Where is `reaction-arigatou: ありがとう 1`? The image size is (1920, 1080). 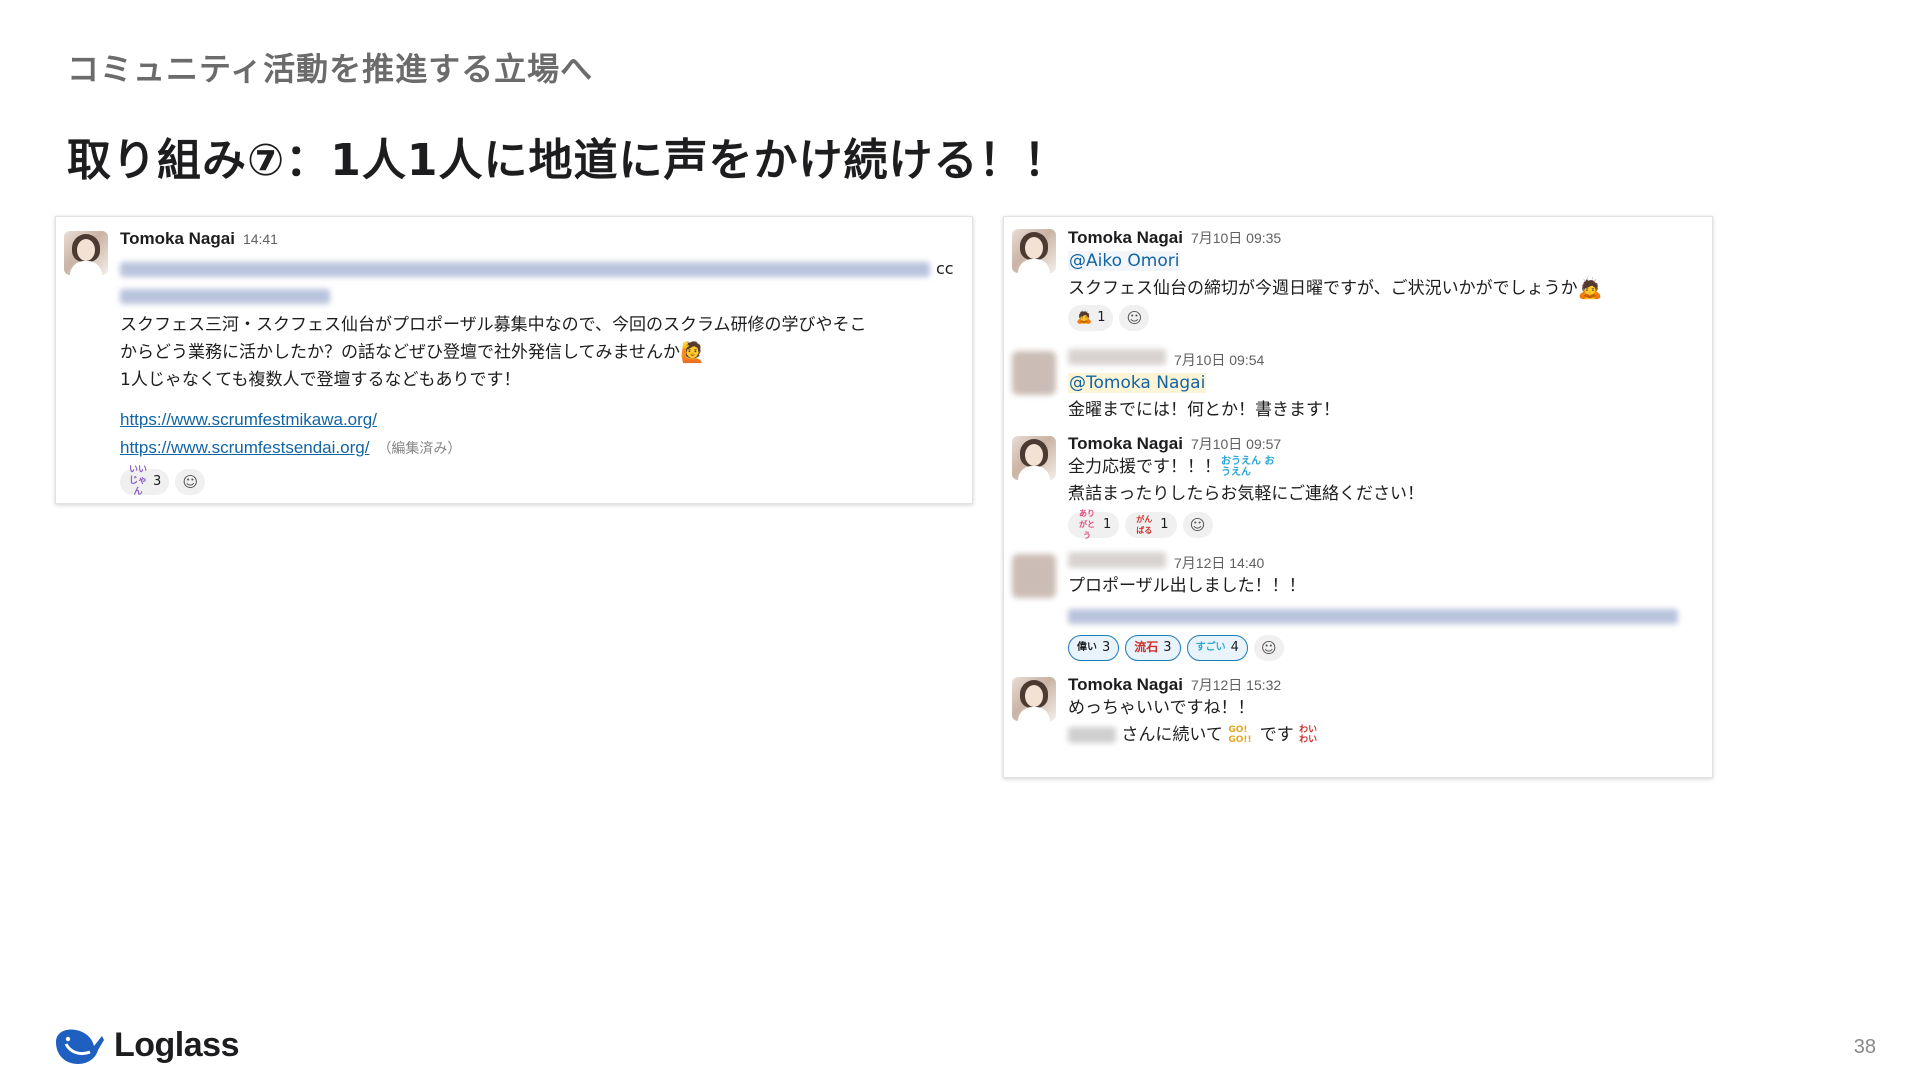 reaction-arigatou: ありがとう 1 is located at coordinates (1094, 524).